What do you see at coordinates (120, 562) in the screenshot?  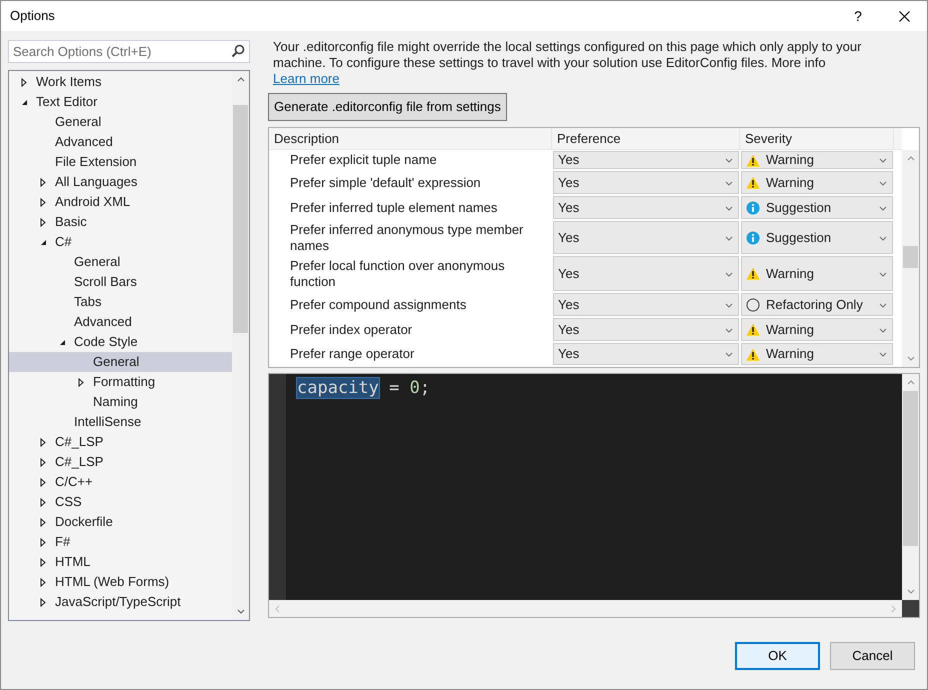 I see `tree-item: HTML` at bounding box center [120, 562].